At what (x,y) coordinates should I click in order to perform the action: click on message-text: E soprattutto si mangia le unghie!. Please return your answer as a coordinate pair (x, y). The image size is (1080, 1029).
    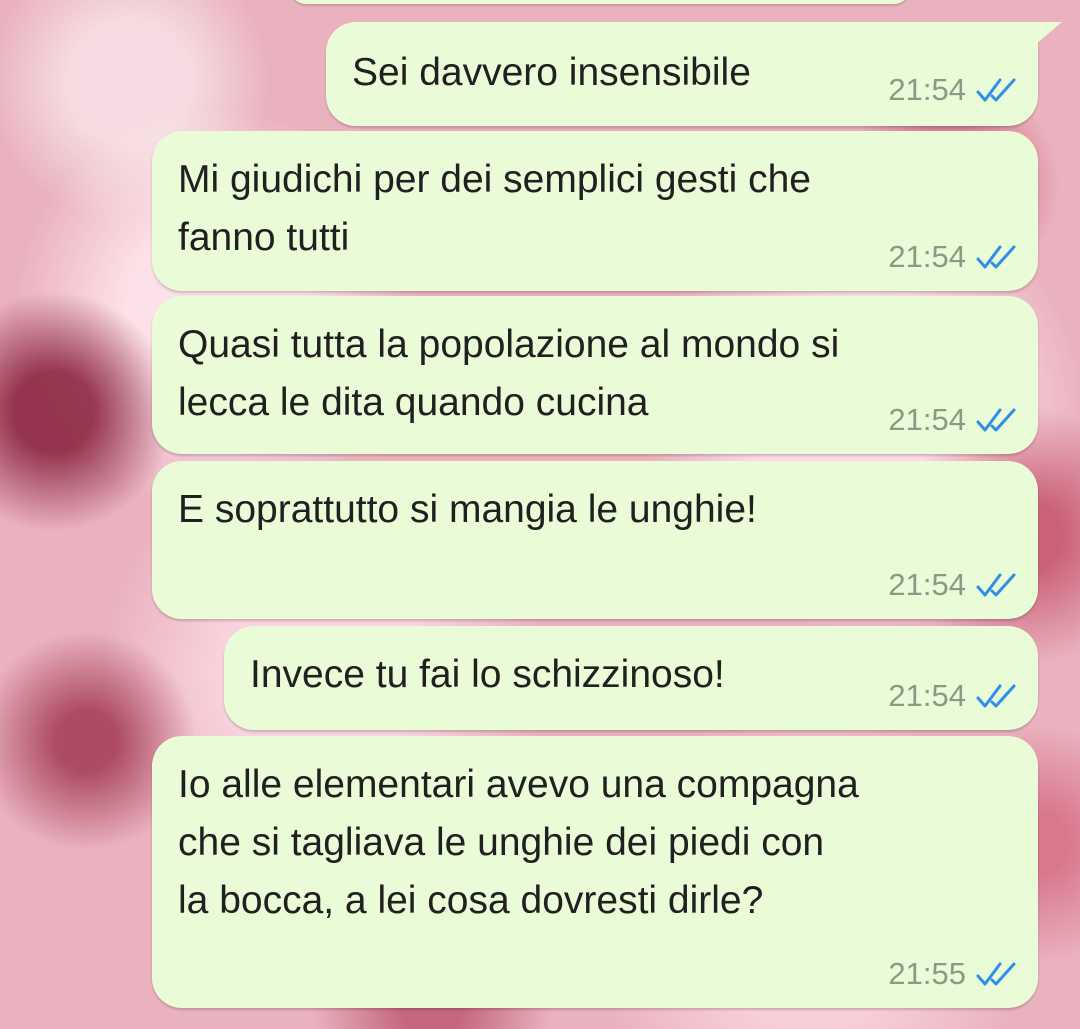
    Looking at the image, I should click on (467, 509).